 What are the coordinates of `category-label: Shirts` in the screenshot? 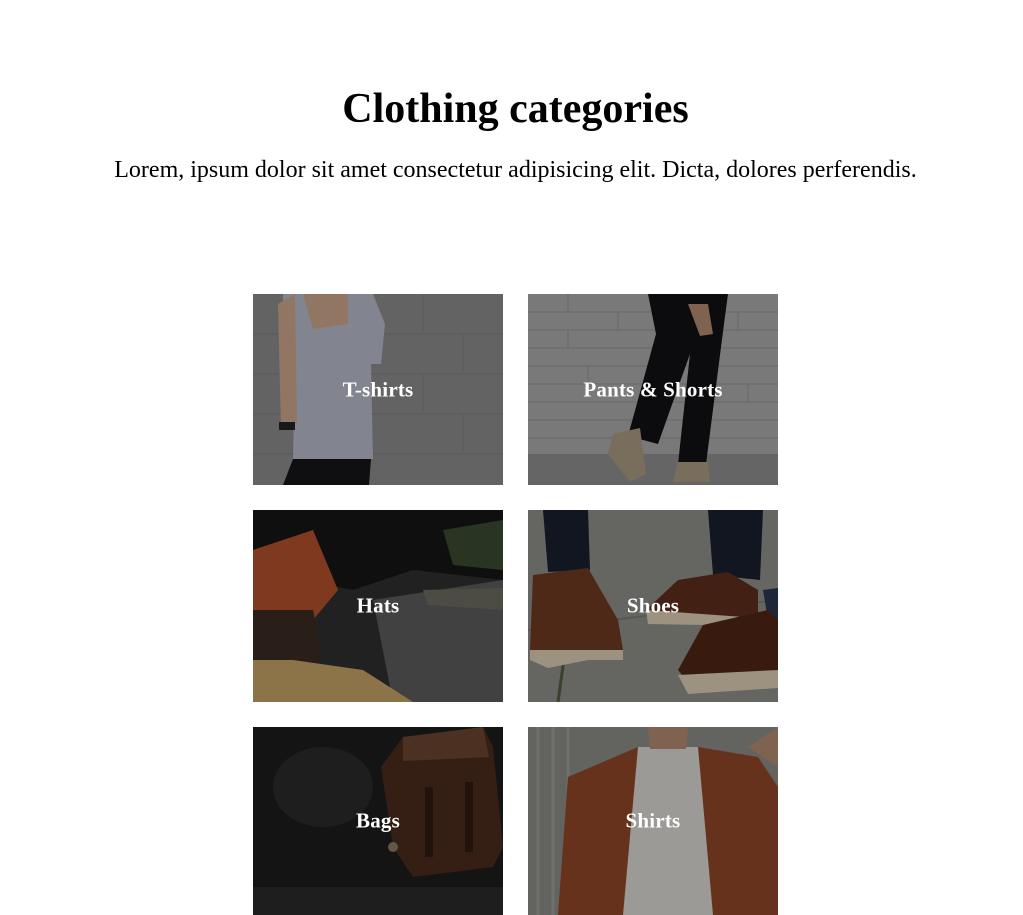 It's located at (653, 820).